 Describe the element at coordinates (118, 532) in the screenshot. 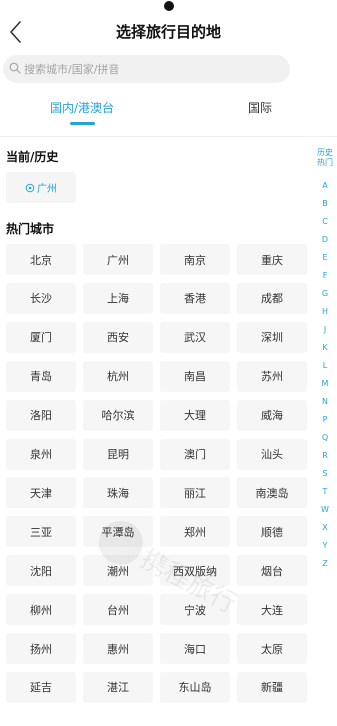

I see `hot-city-button: 平潭岛` at that location.